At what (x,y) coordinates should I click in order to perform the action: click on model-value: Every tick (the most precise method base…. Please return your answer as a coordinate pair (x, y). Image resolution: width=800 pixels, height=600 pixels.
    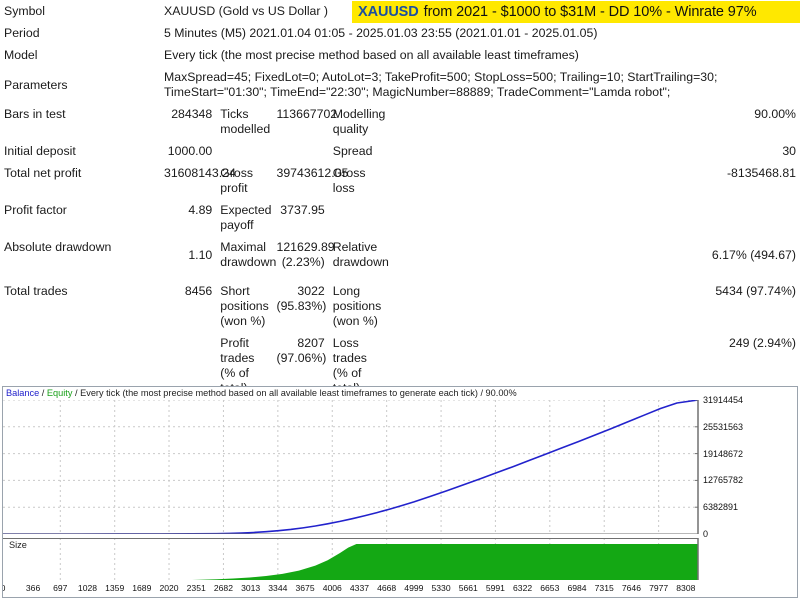
    Looking at the image, I should click on (369, 55).